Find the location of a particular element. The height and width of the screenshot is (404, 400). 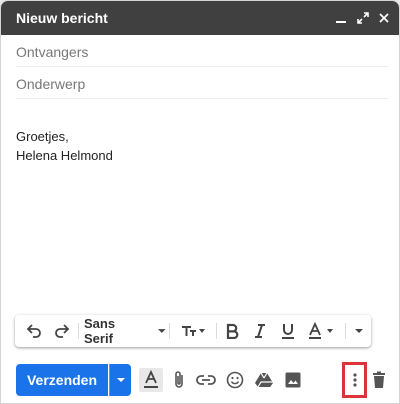

photo-icon is located at coordinates (293, 380).